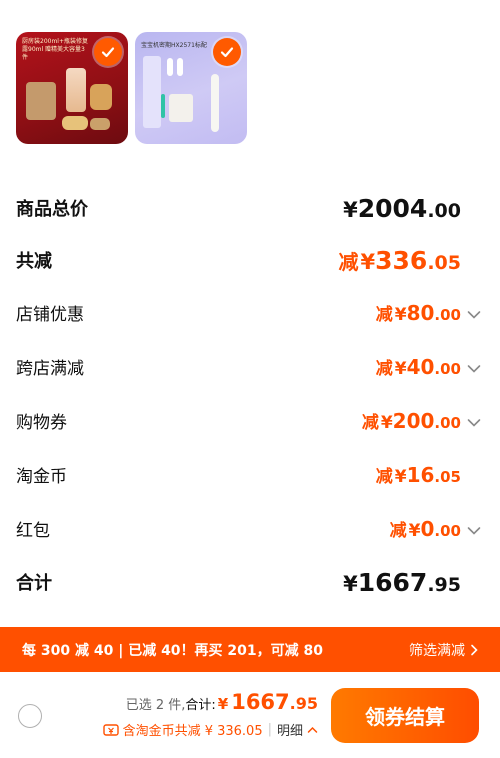 The height and width of the screenshot is (758, 500). I want to click on total-price-value: ¥ 2004 .00, so click(402, 208).